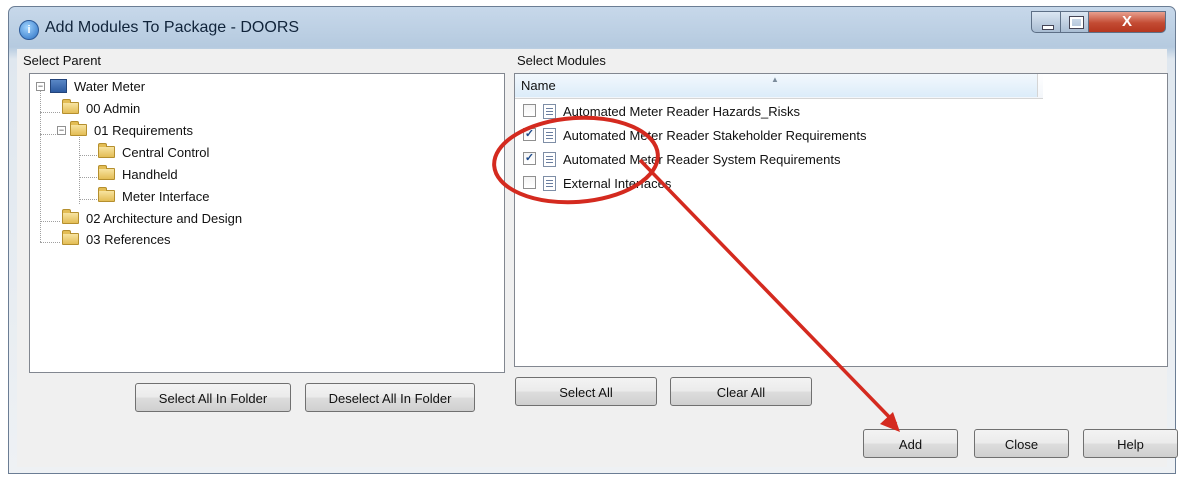  I want to click on doors-app-icon: i, so click(29, 30).